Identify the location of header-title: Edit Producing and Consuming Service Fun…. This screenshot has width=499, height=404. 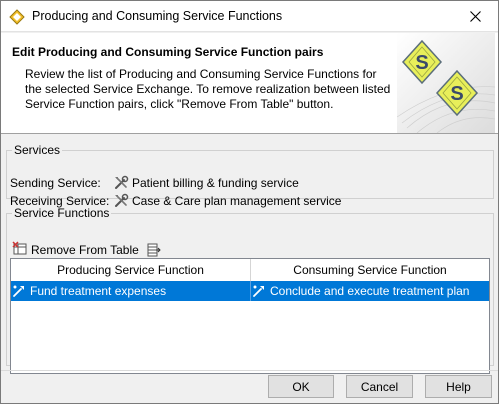
(168, 52).